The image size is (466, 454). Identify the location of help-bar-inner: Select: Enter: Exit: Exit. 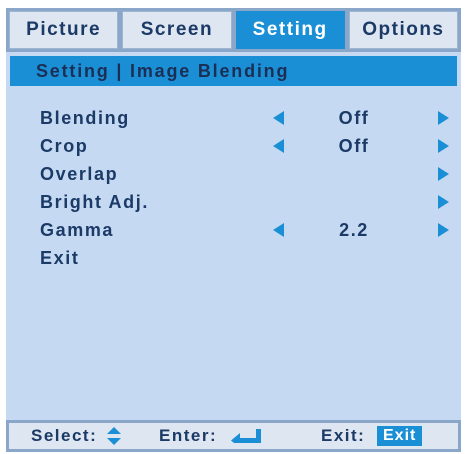
(233, 436).